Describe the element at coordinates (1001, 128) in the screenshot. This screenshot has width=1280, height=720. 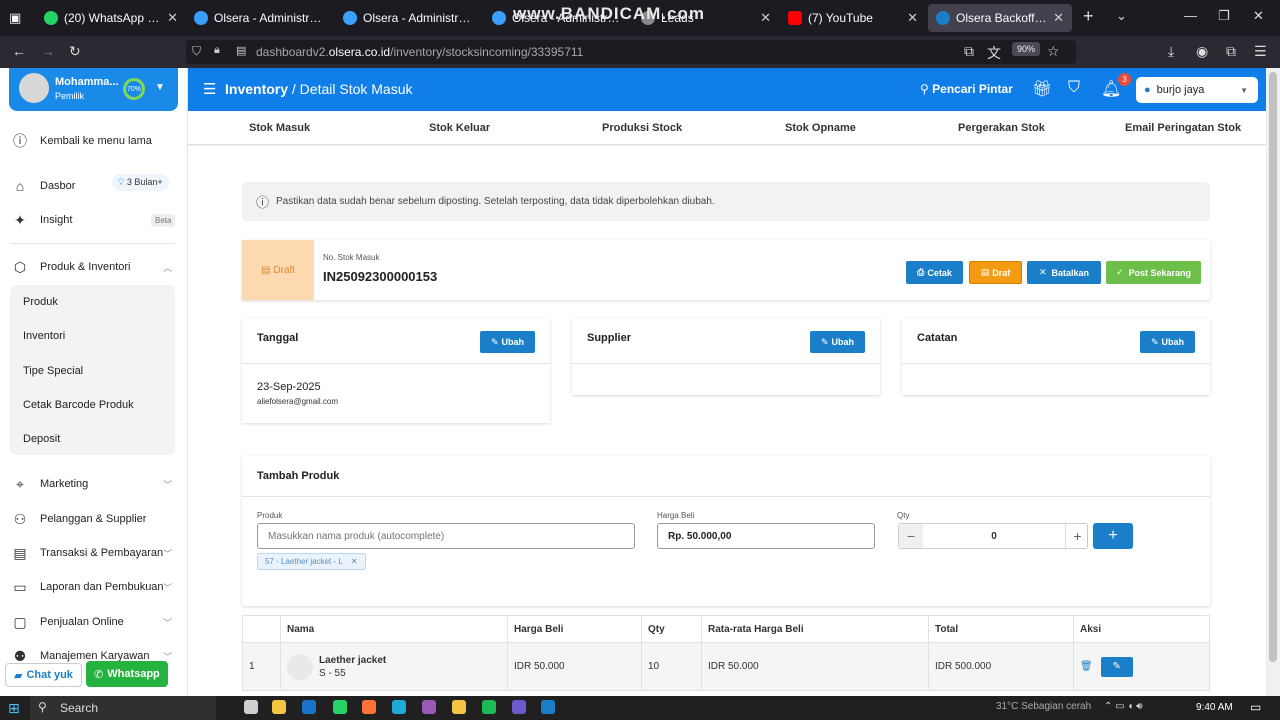
I see `tab-pergerakan-stok: Pergerakan Stok` at that location.